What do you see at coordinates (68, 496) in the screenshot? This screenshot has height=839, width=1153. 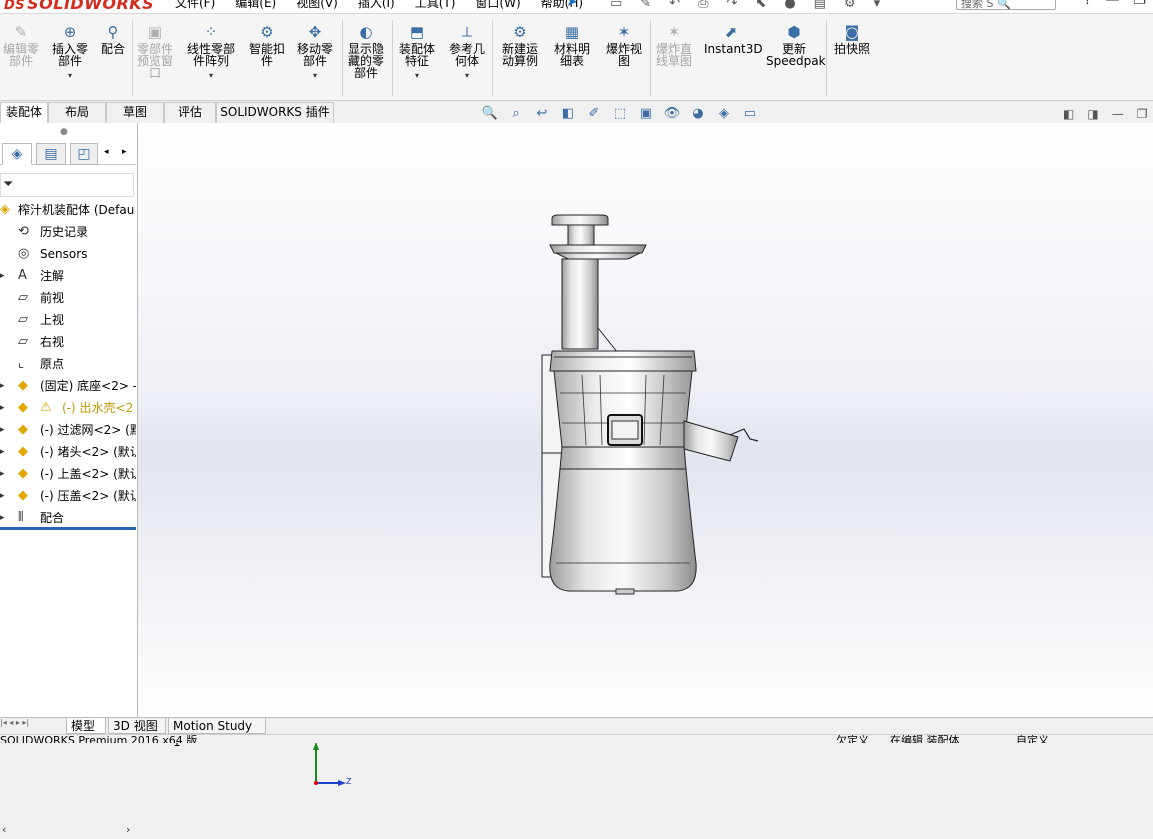 I see `tree-item: ▸ ◆ (-) 压盖<2> (默认` at bounding box center [68, 496].